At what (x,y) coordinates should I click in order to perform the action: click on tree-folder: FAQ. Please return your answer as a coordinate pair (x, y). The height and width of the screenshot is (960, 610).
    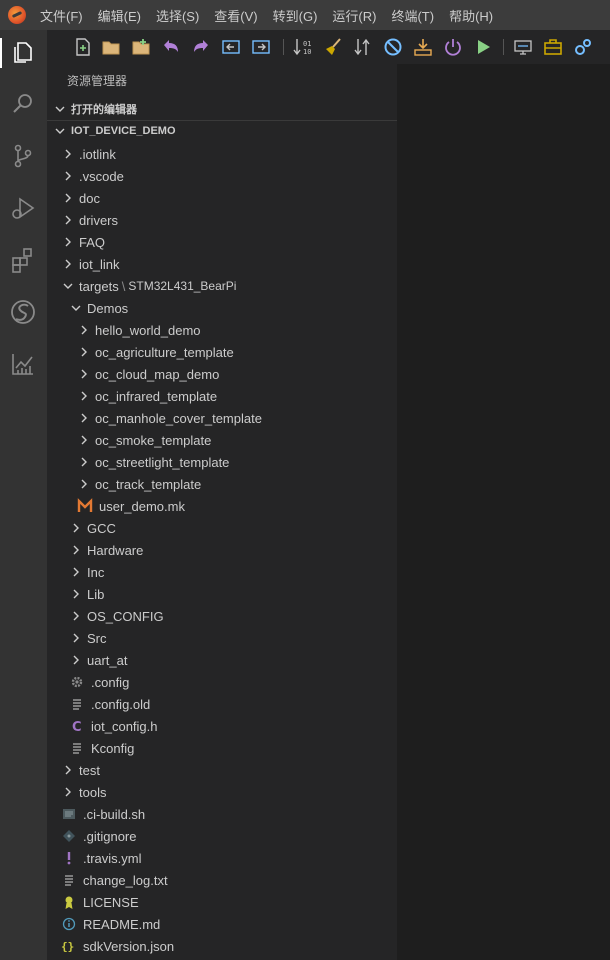
    Looking at the image, I should click on (222, 242).